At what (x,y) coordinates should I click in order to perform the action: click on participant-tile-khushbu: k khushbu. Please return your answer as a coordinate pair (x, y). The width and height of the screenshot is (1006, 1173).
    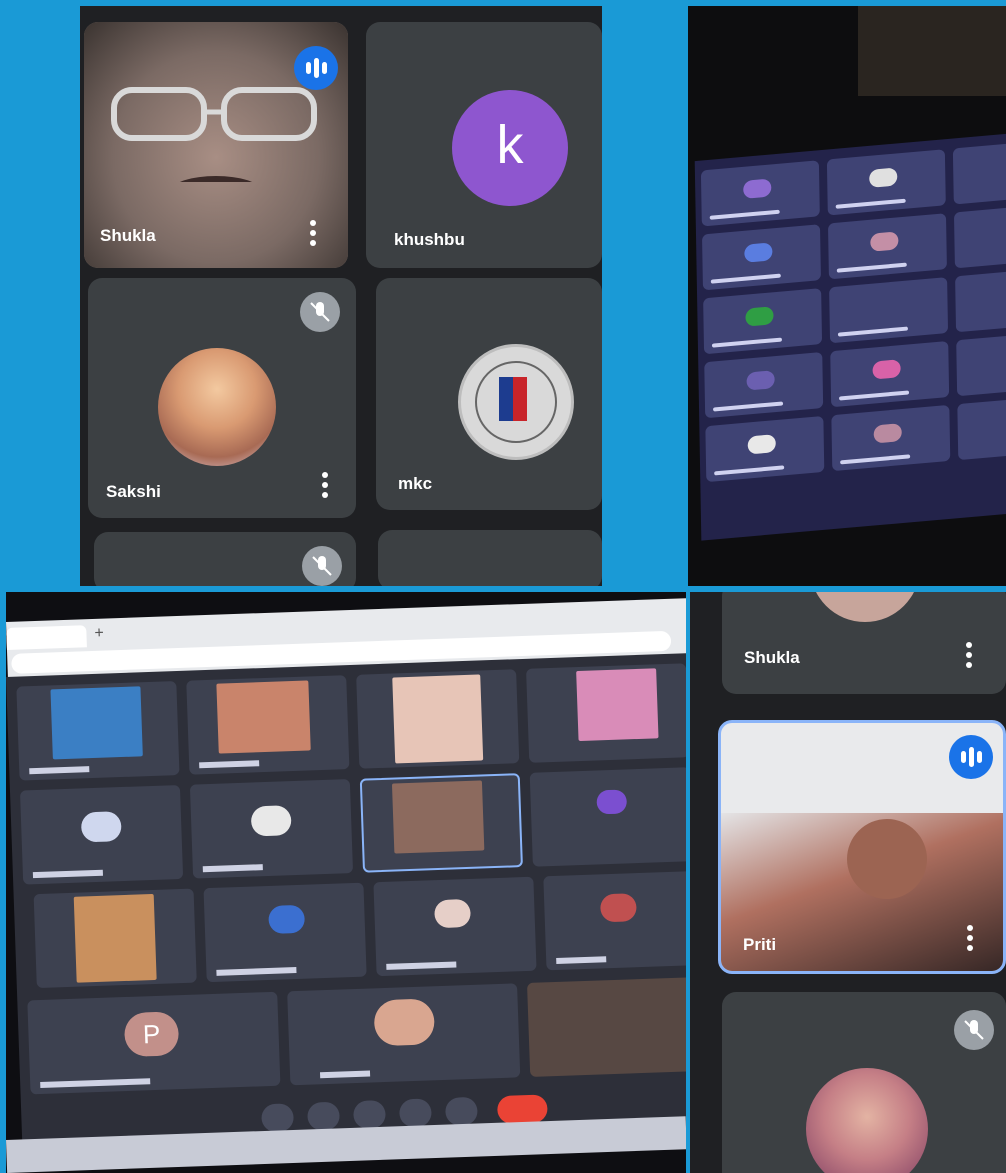
    Looking at the image, I should click on (484, 145).